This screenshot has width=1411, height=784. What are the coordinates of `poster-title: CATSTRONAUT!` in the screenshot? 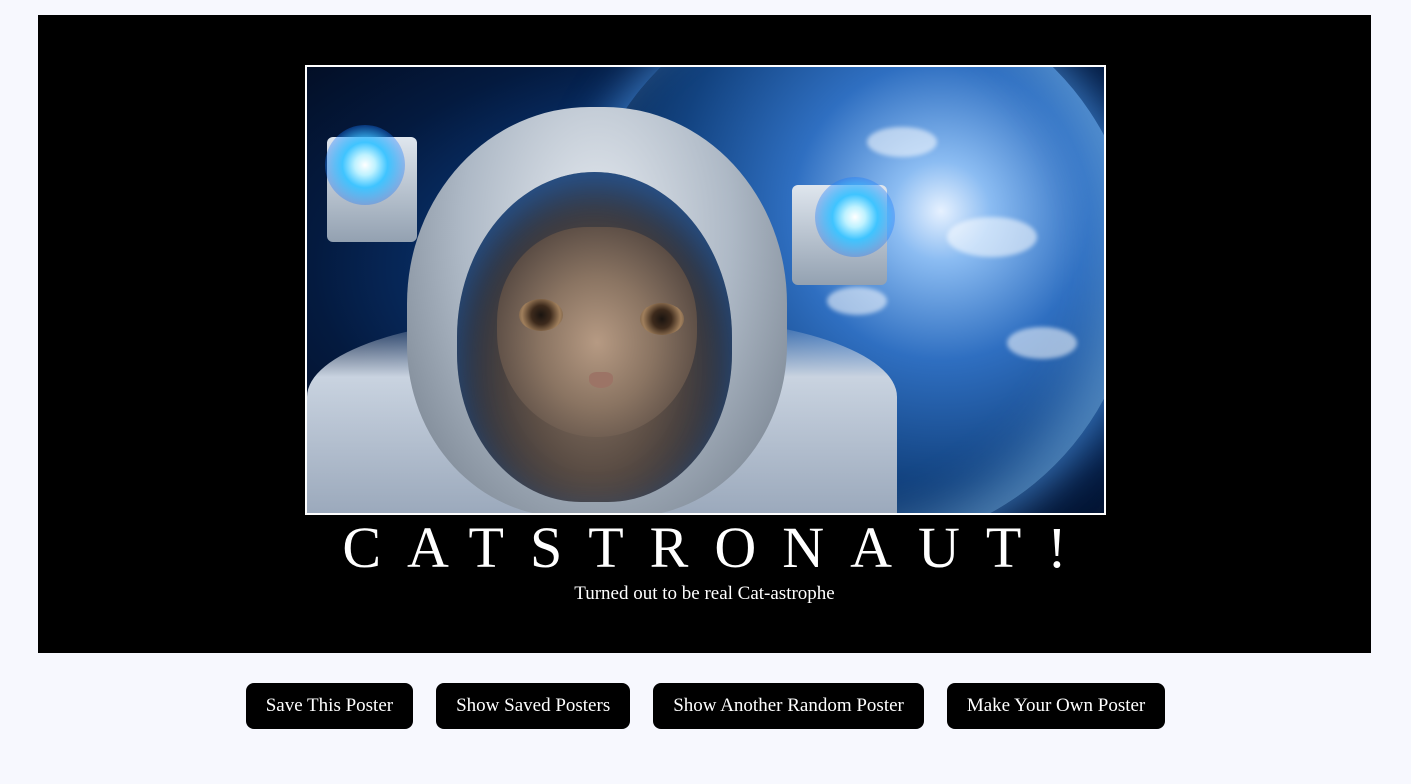 It's located at (717, 547).